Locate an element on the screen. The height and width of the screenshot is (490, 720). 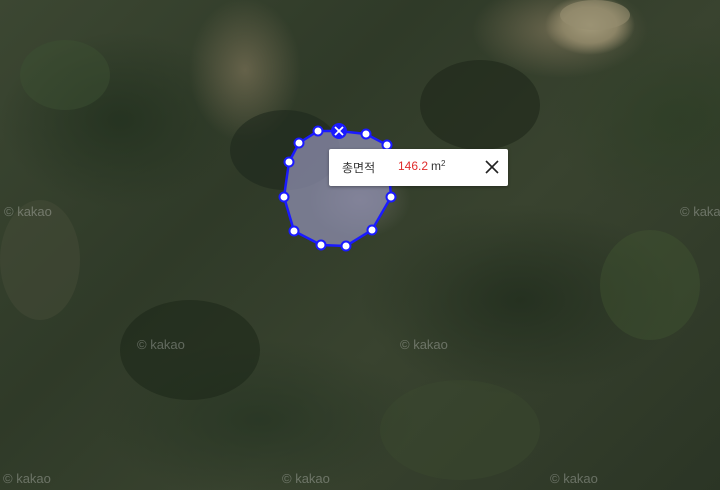
area-info-popup: 총면적 146.2 m2 is located at coordinates (418, 167).